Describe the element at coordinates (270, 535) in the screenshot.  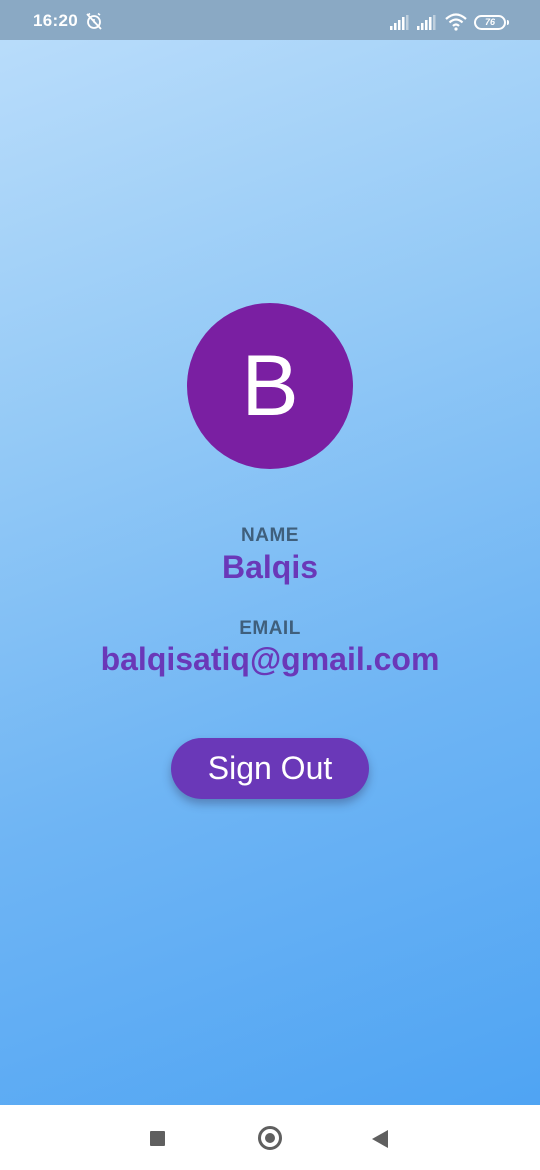
I see `name-label: NAME` at that location.